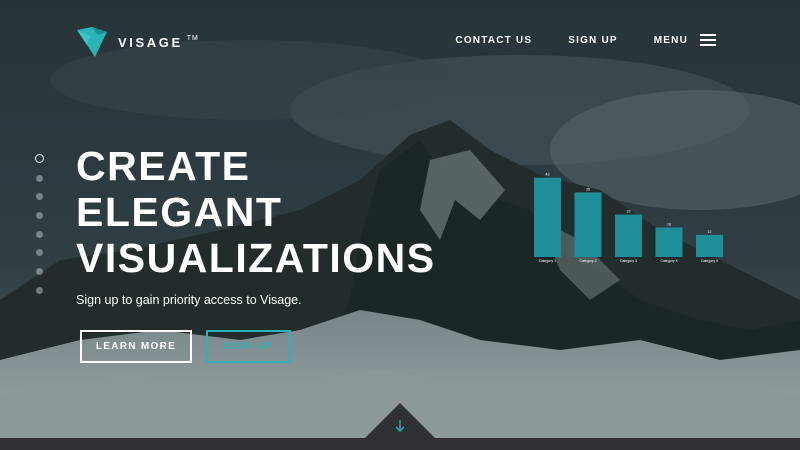 The width and height of the screenshot is (800, 450). Describe the element at coordinates (668, 261) in the screenshot. I see `chart-category-label-4: Category 4` at that location.